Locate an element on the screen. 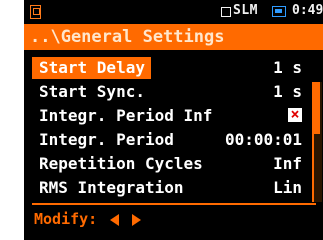 This screenshot has height=240, width=323. clock-time: 0:49 is located at coordinates (307, 10).